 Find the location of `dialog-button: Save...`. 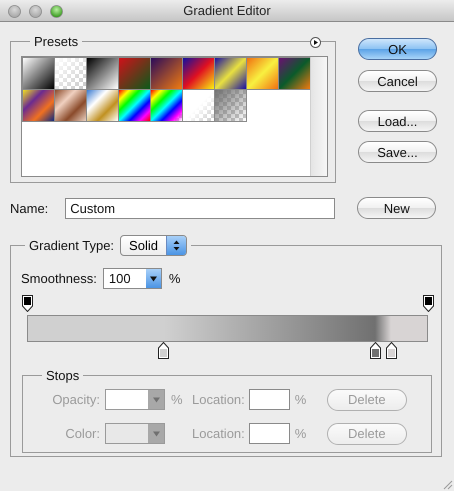

dialog-button: Save... is located at coordinates (397, 152).